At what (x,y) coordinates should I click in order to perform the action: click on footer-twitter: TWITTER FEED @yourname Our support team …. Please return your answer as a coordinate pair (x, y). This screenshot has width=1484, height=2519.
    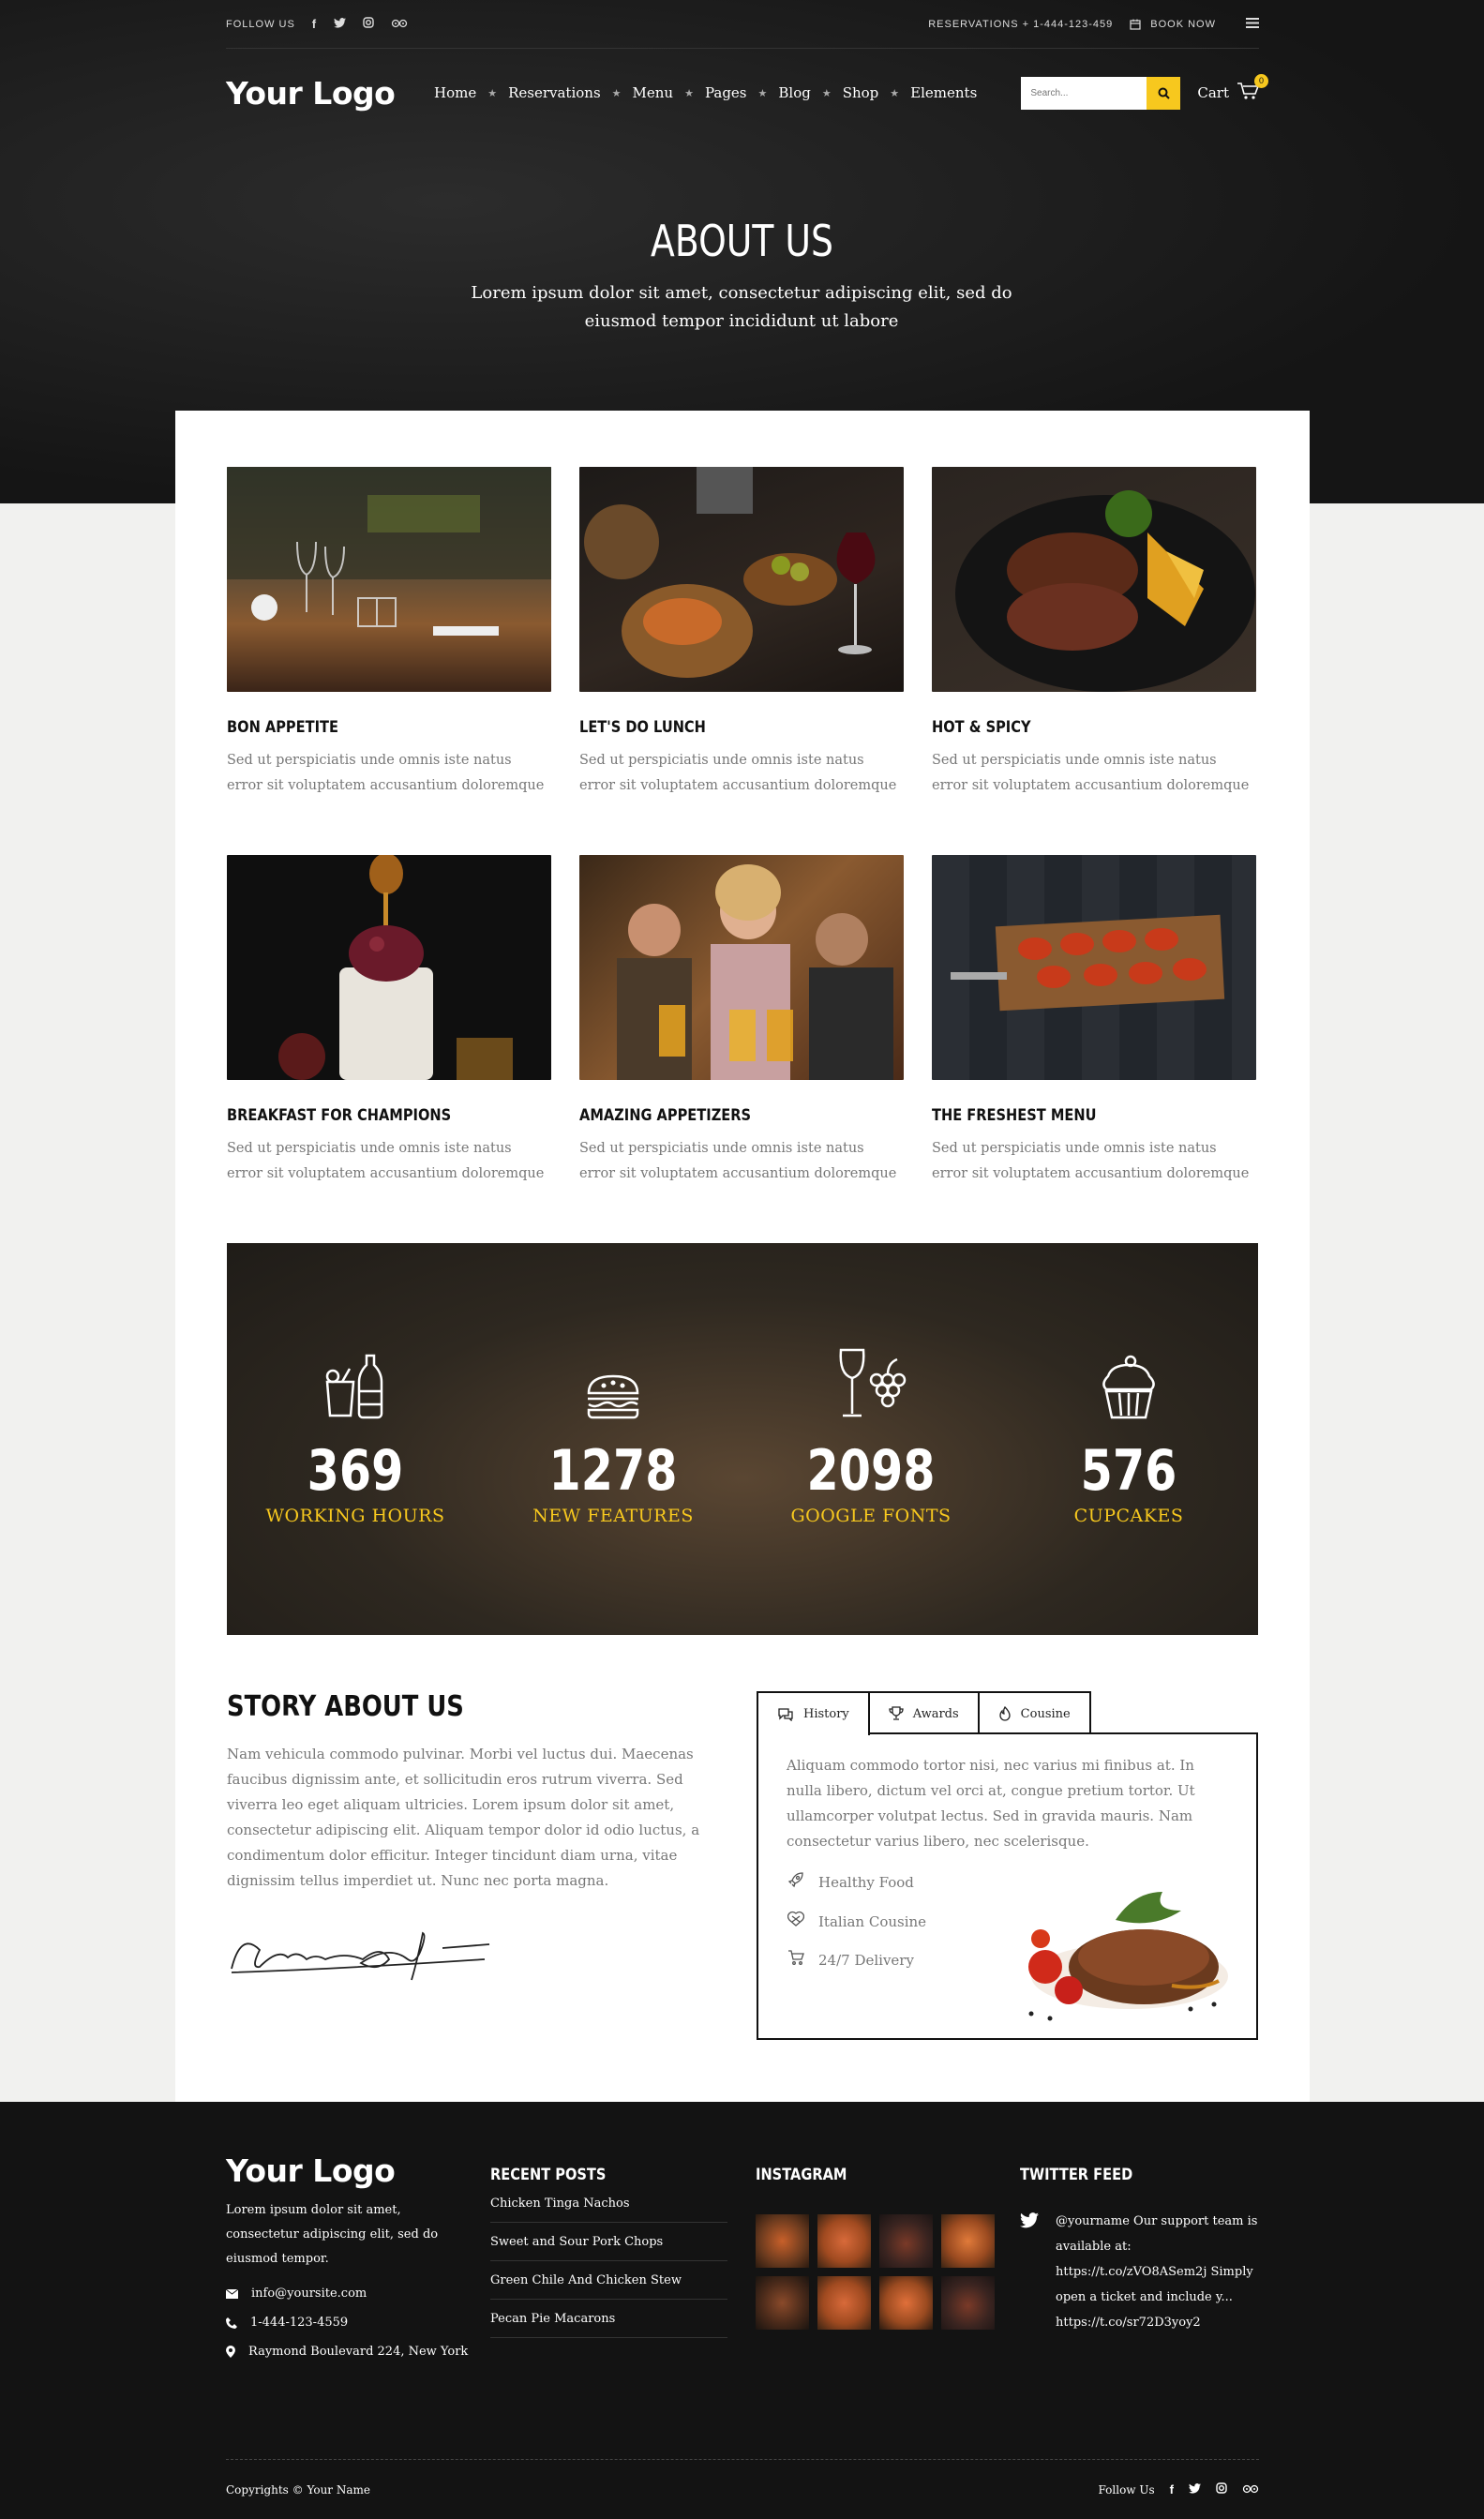
    Looking at the image, I should click on (1139, 2244).